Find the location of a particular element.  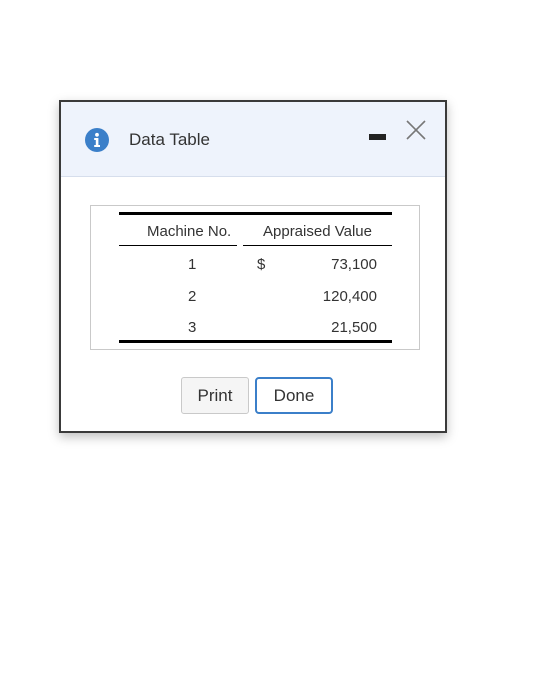

column-header-machine-no: Machine No. is located at coordinates (189, 231).